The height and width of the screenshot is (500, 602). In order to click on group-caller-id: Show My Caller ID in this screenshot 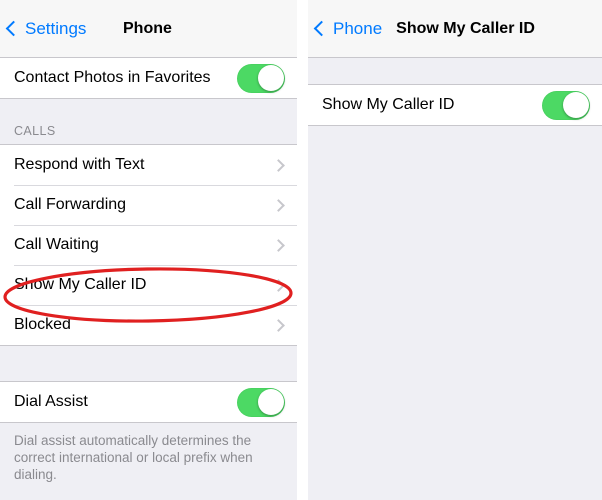, I will do `click(455, 105)`.